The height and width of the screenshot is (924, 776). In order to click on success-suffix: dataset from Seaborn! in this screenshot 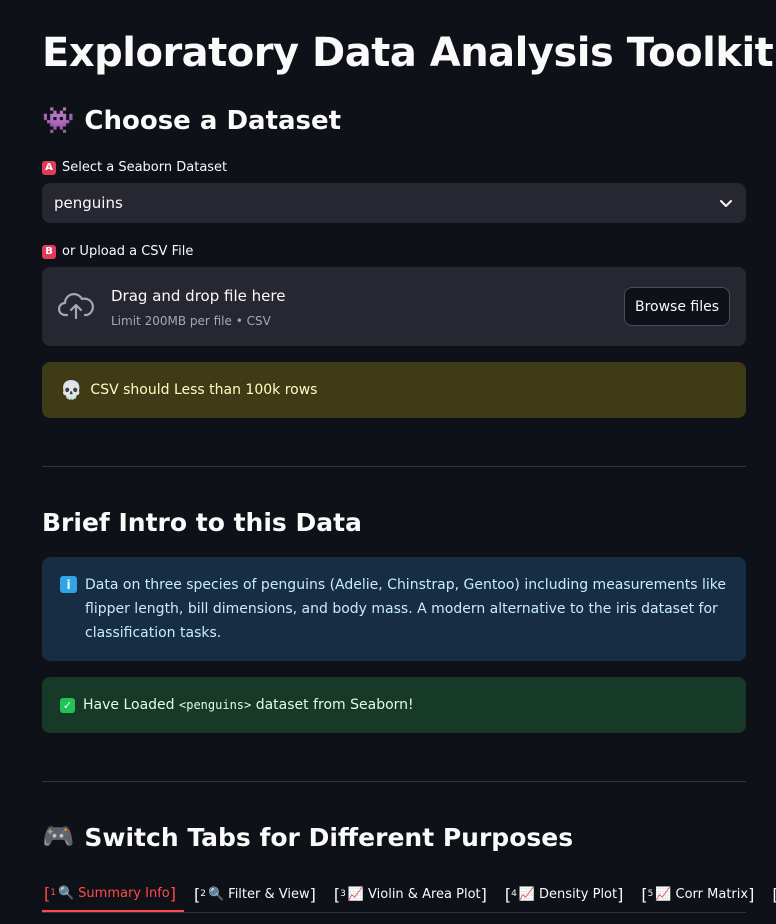, I will do `click(332, 705)`.